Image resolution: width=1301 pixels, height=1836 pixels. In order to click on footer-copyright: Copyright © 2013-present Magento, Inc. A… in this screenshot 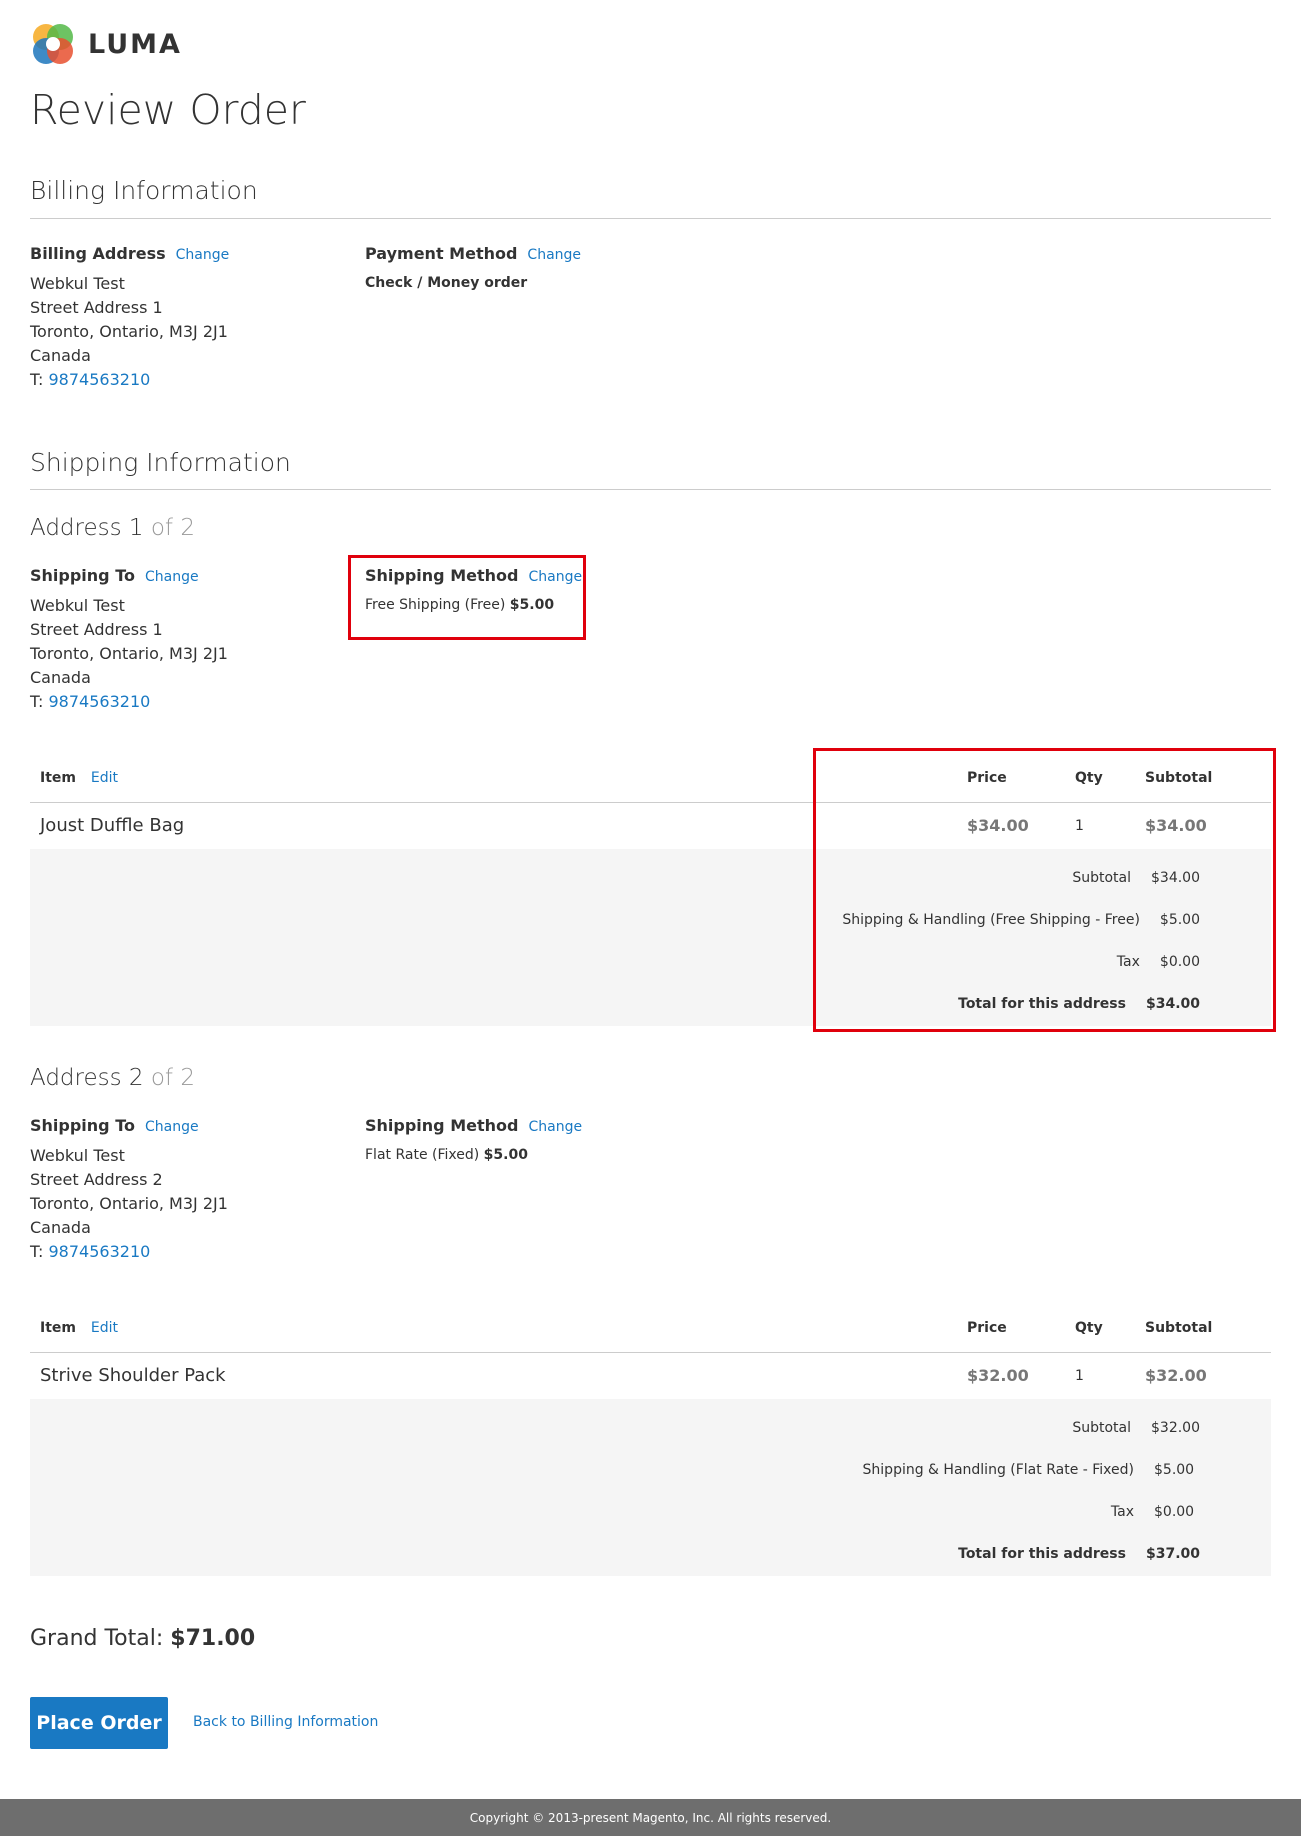, I will do `click(650, 1817)`.